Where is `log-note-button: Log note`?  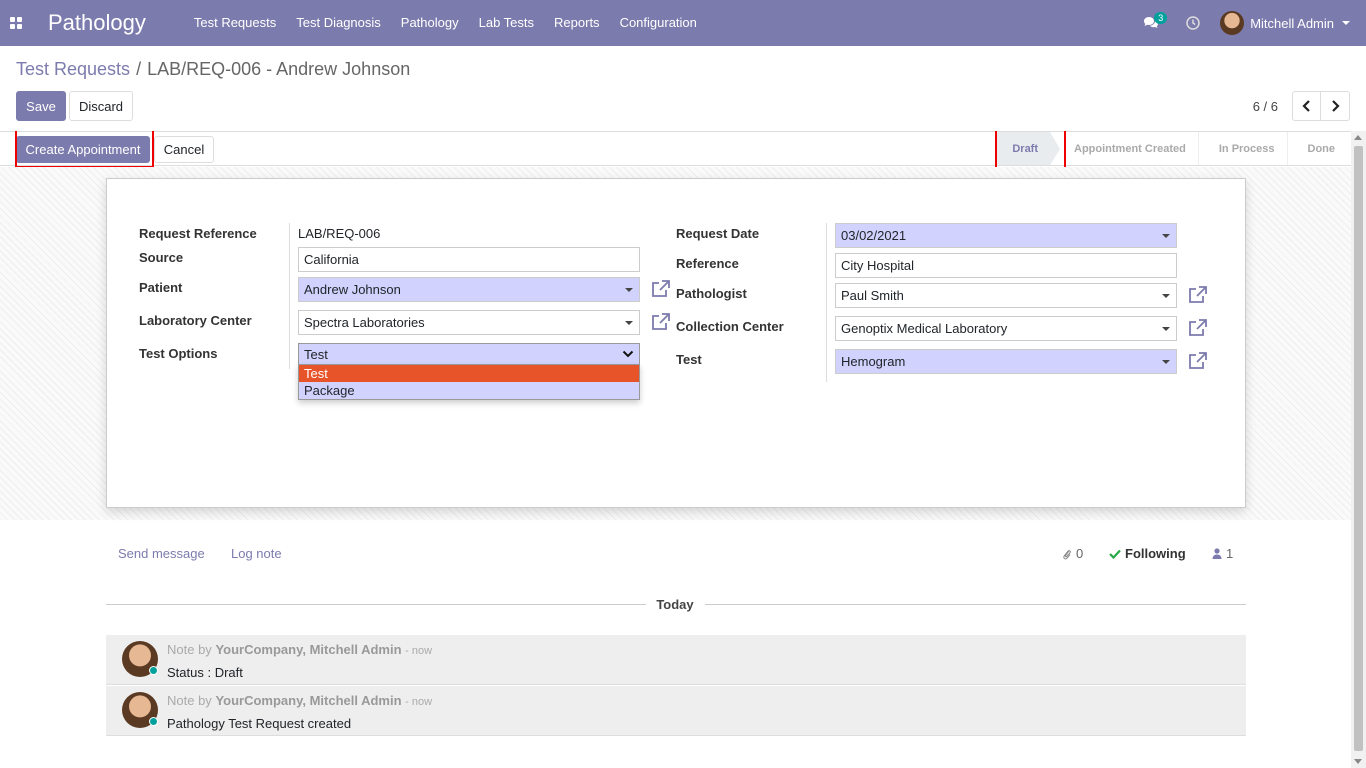
log-note-button: Log note is located at coordinates (256, 553).